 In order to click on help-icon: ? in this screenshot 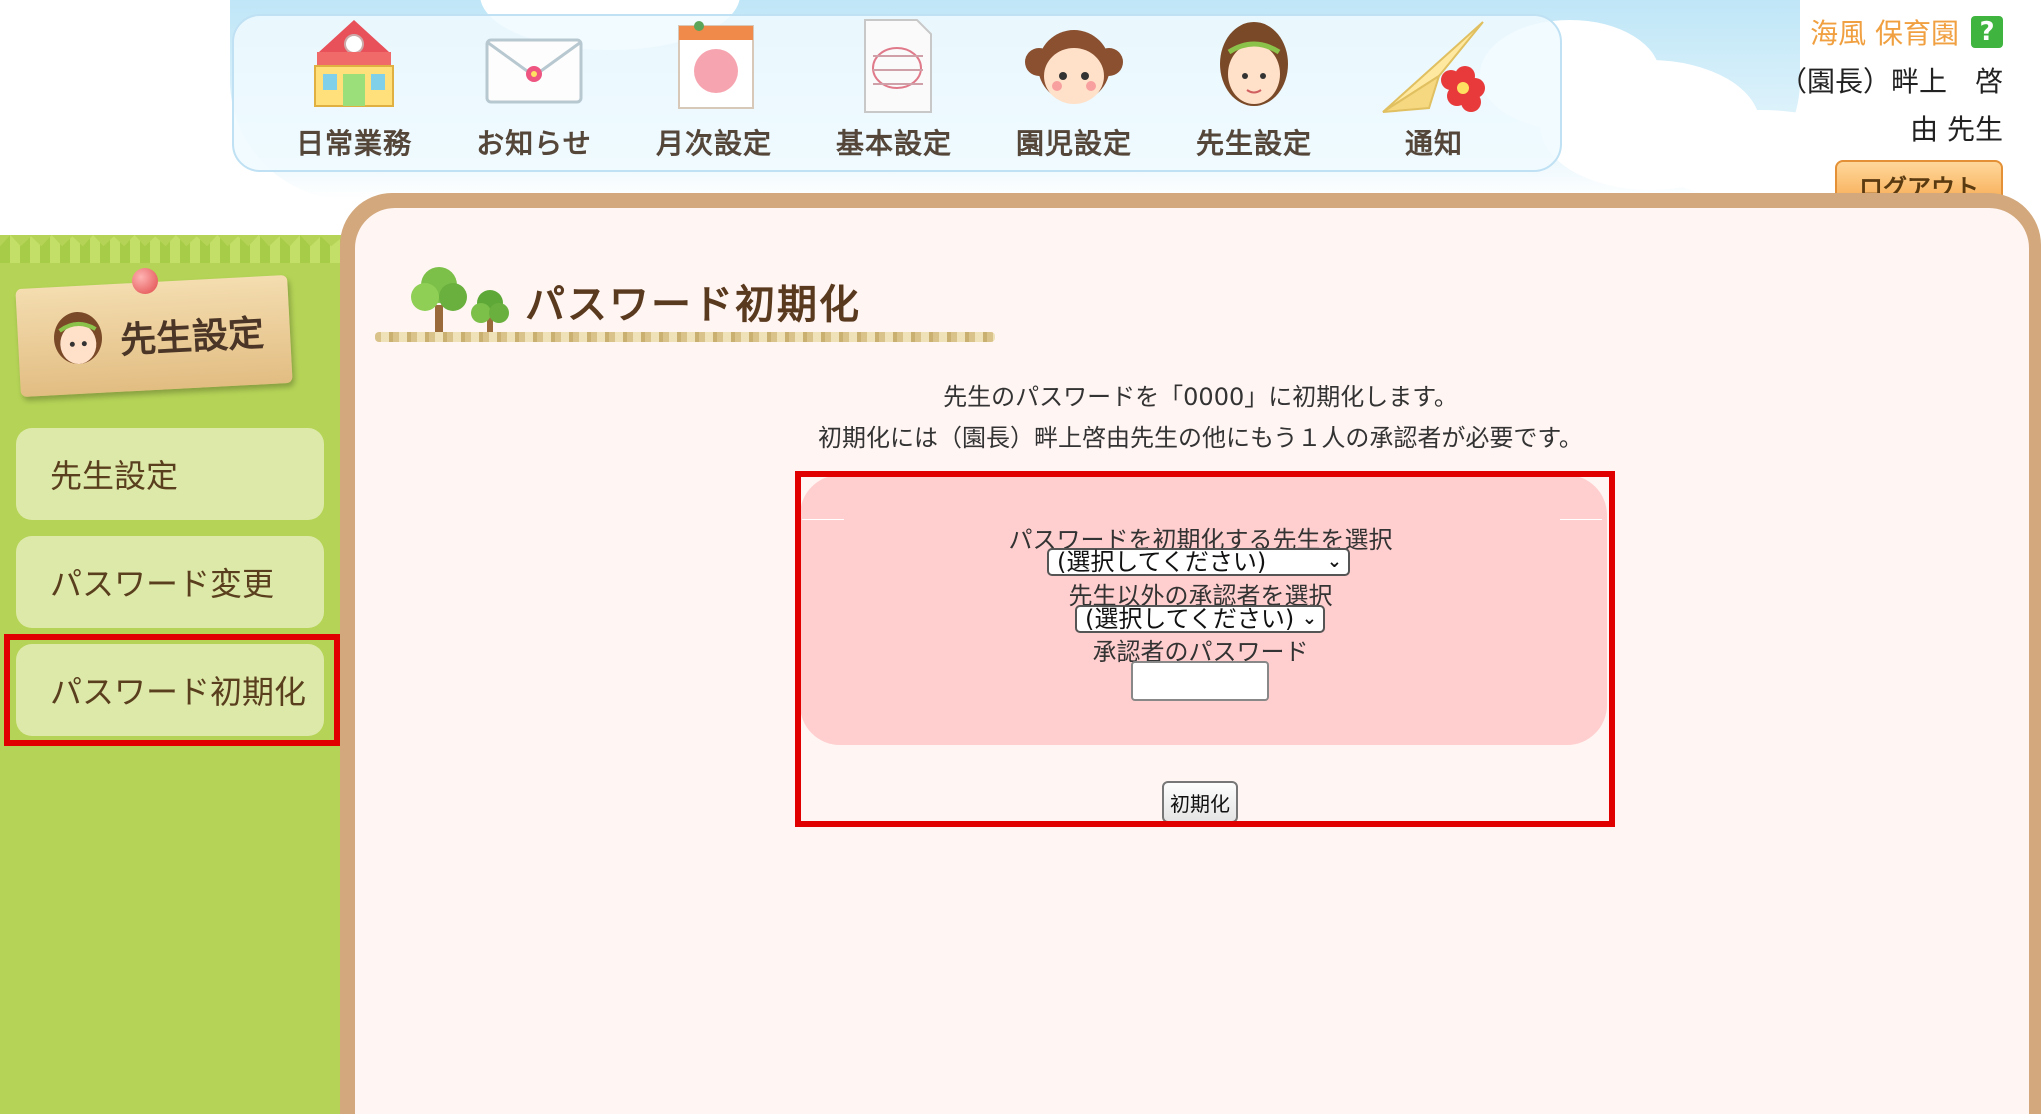, I will do `click(1987, 32)`.